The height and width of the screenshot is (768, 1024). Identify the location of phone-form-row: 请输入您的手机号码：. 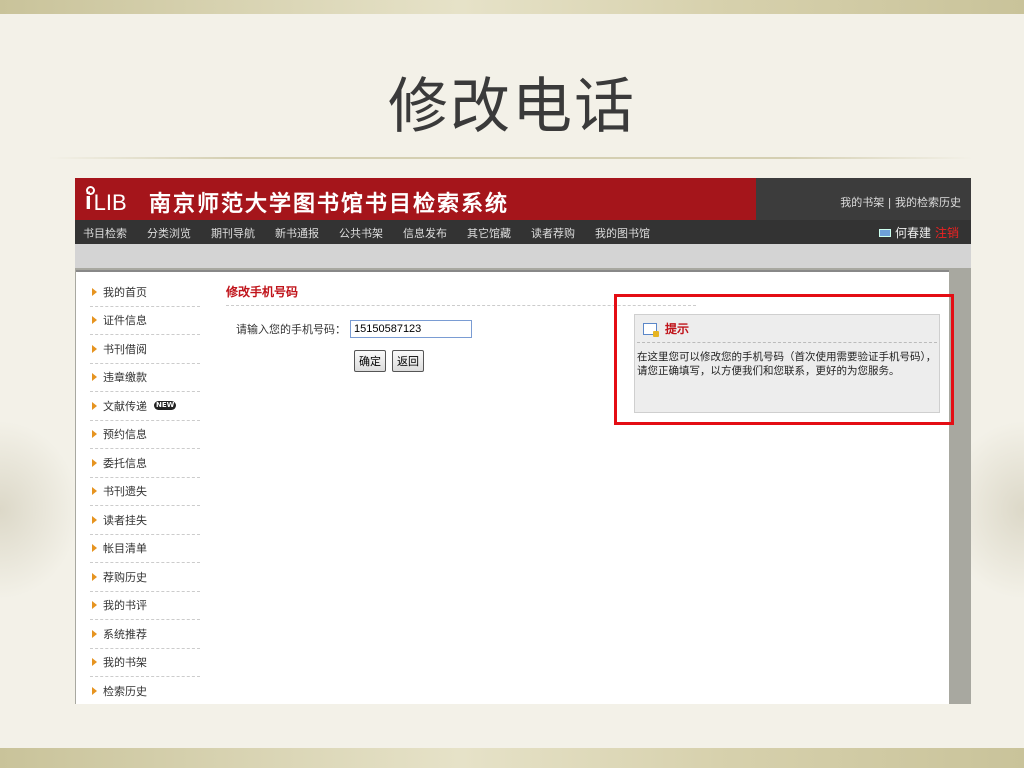
(354, 329).